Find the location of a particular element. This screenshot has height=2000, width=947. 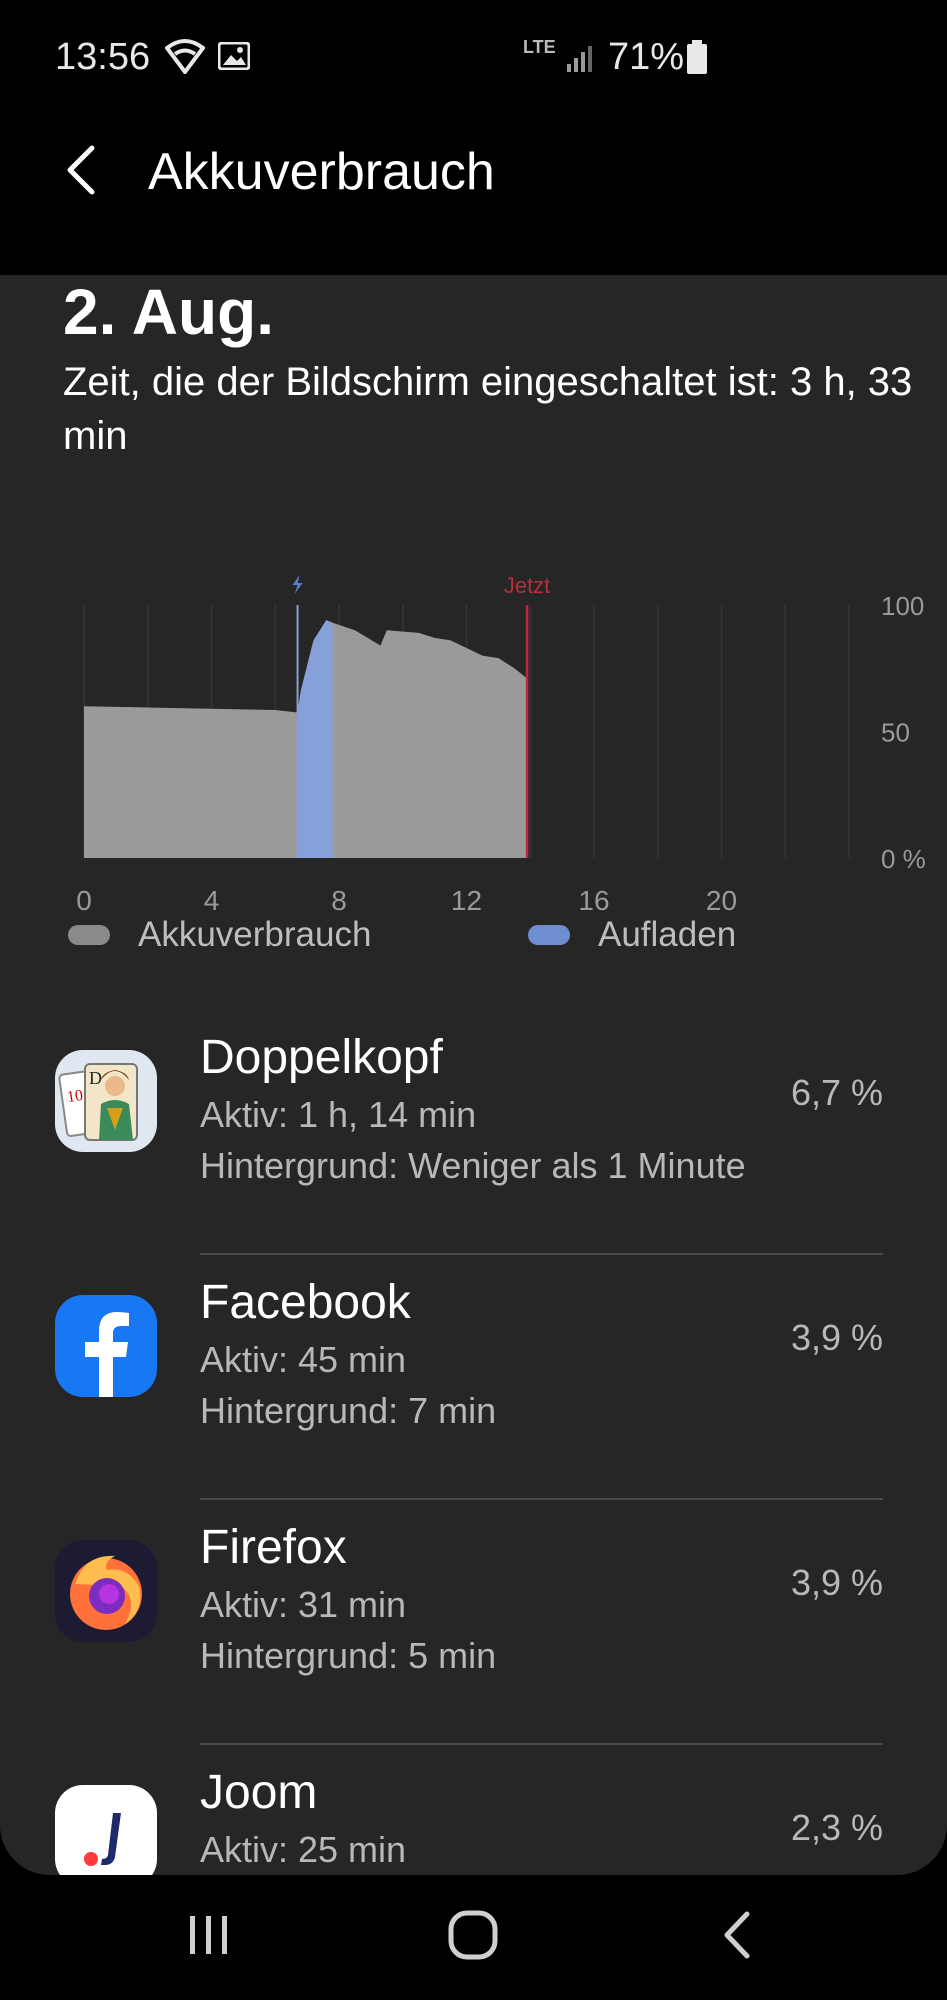

recent-apps-icon is located at coordinates (208, 1935).